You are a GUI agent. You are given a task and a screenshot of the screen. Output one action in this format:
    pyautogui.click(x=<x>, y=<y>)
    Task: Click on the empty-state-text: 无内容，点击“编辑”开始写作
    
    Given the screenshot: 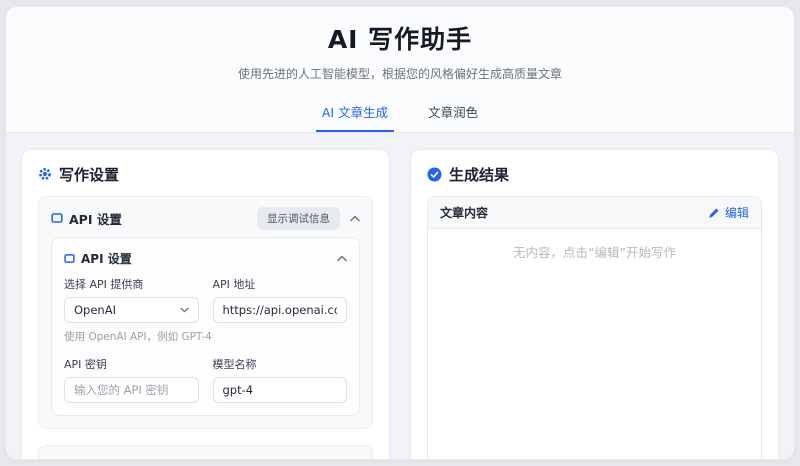 What is the action you would take?
    pyautogui.click(x=594, y=252)
    